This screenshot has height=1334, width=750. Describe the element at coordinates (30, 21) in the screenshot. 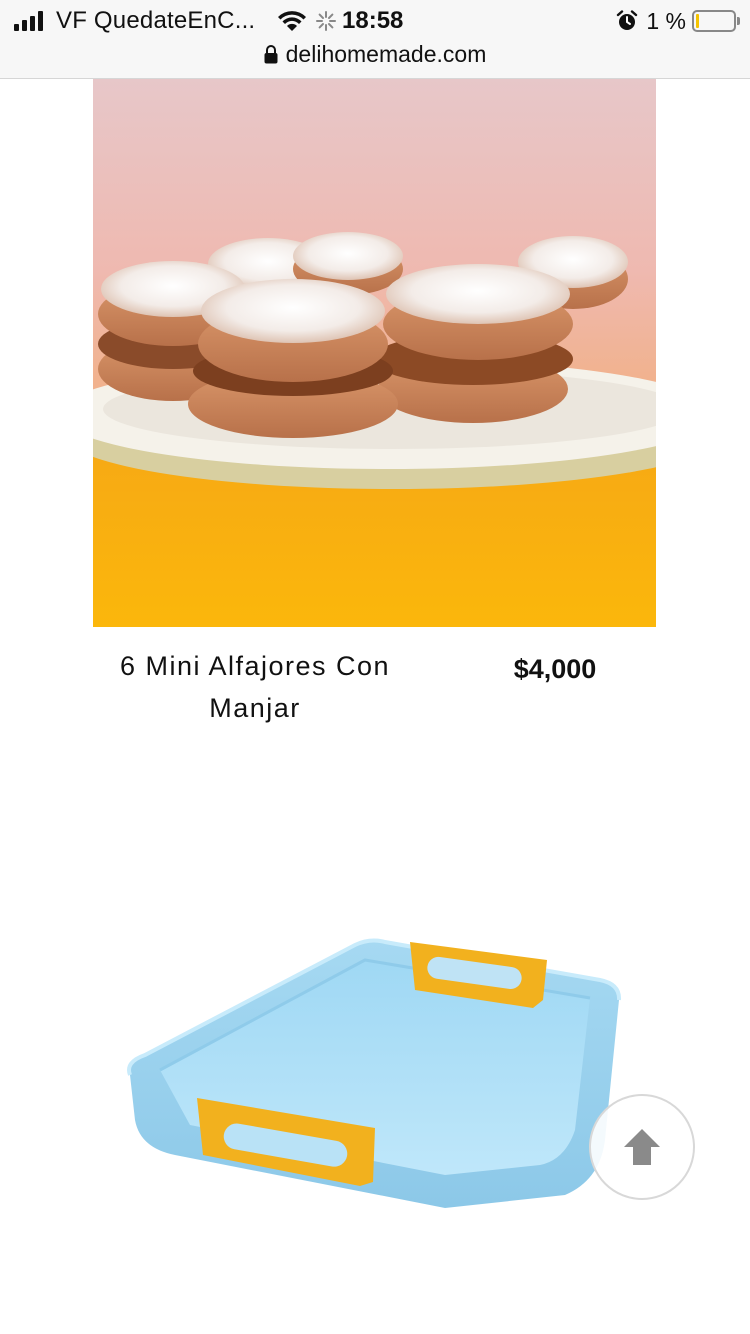

I see `signal-bars-icon` at that location.